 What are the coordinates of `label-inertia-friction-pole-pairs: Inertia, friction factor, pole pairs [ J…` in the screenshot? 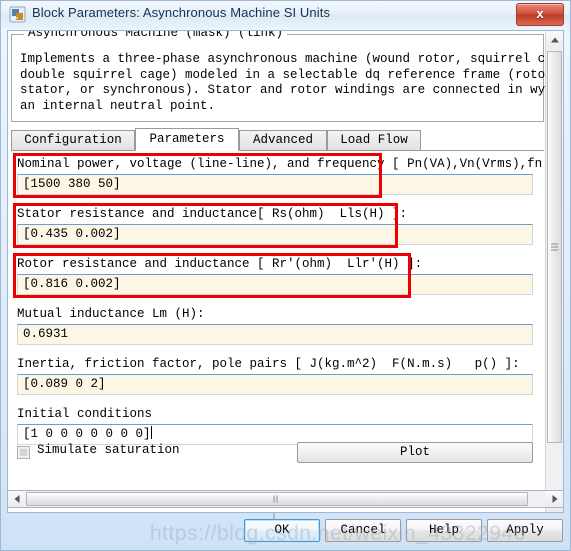 It's located at (268, 364).